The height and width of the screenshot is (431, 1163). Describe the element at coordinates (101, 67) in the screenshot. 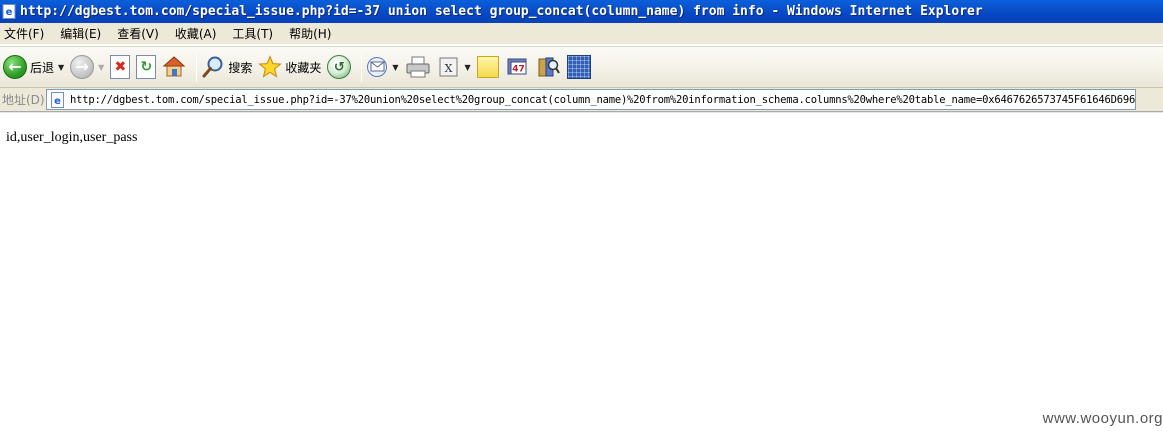

I see `forward-dropdown-icon: ▼` at that location.